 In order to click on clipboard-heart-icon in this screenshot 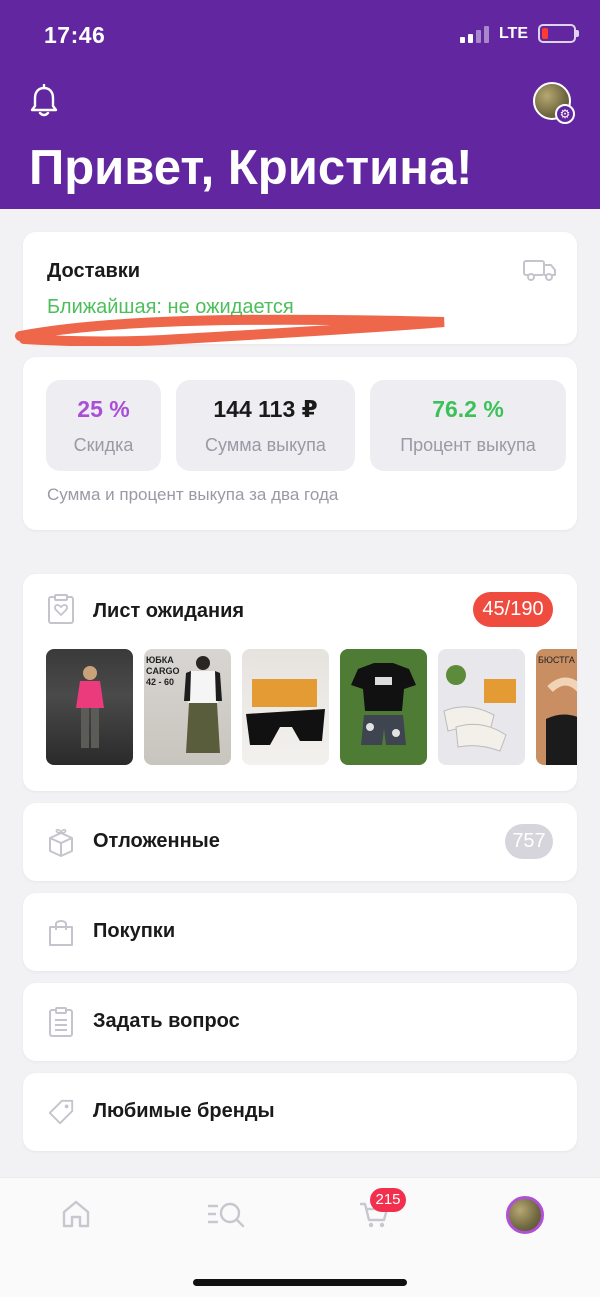, I will do `click(61, 609)`.